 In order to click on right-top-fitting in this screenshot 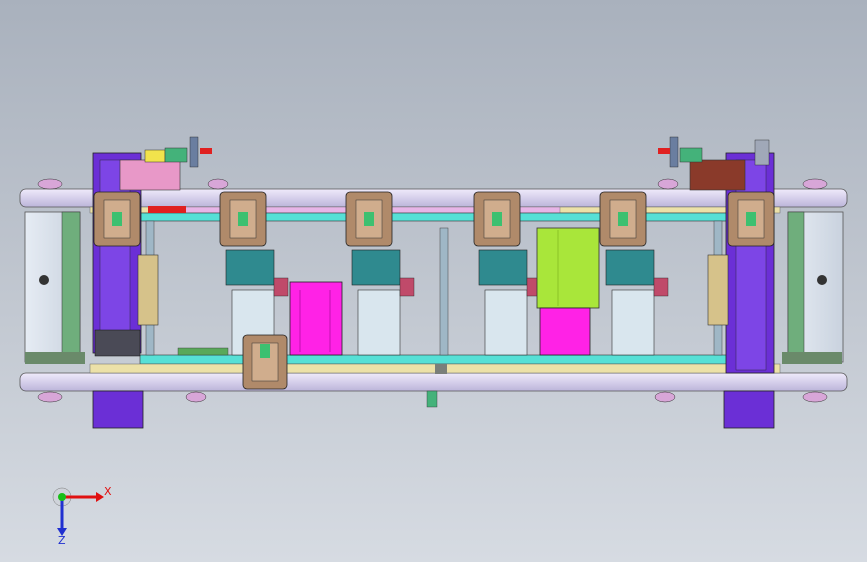, I will do `click(674, 152)`.